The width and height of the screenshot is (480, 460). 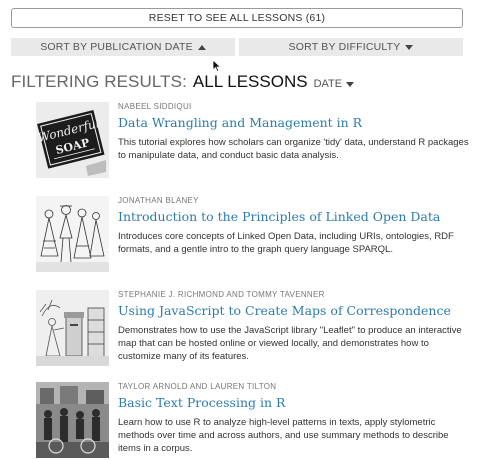 What do you see at coordinates (158, 200) in the screenshot?
I see `lesson-authors: JONATHAN BLANEY` at bounding box center [158, 200].